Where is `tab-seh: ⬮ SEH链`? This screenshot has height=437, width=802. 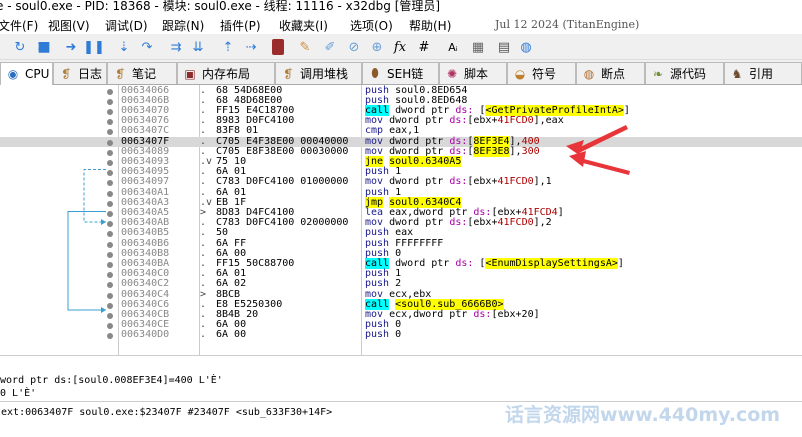 tab-seh: ⬮ SEH链 is located at coordinates (400, 73).